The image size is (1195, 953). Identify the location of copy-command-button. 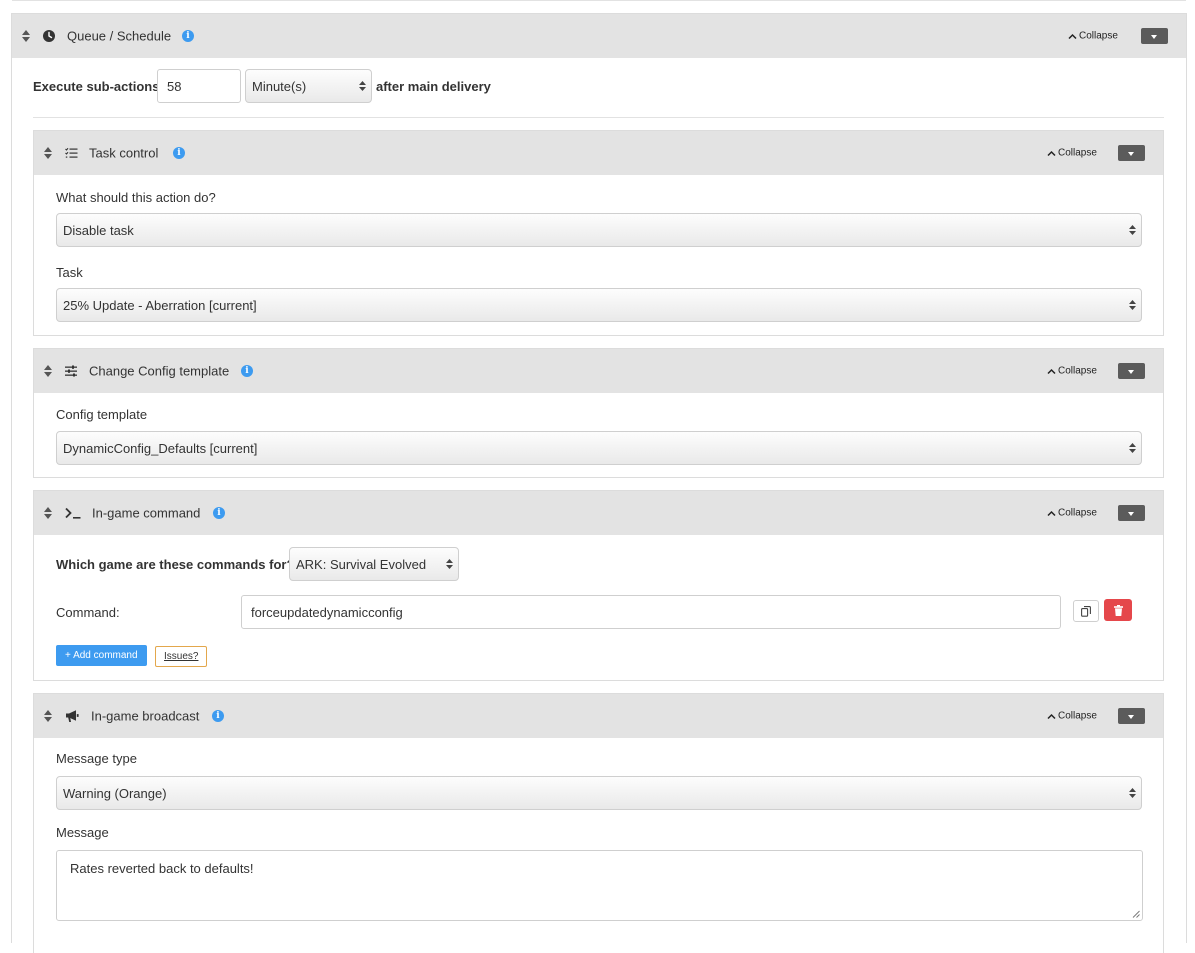
(1086, 611).